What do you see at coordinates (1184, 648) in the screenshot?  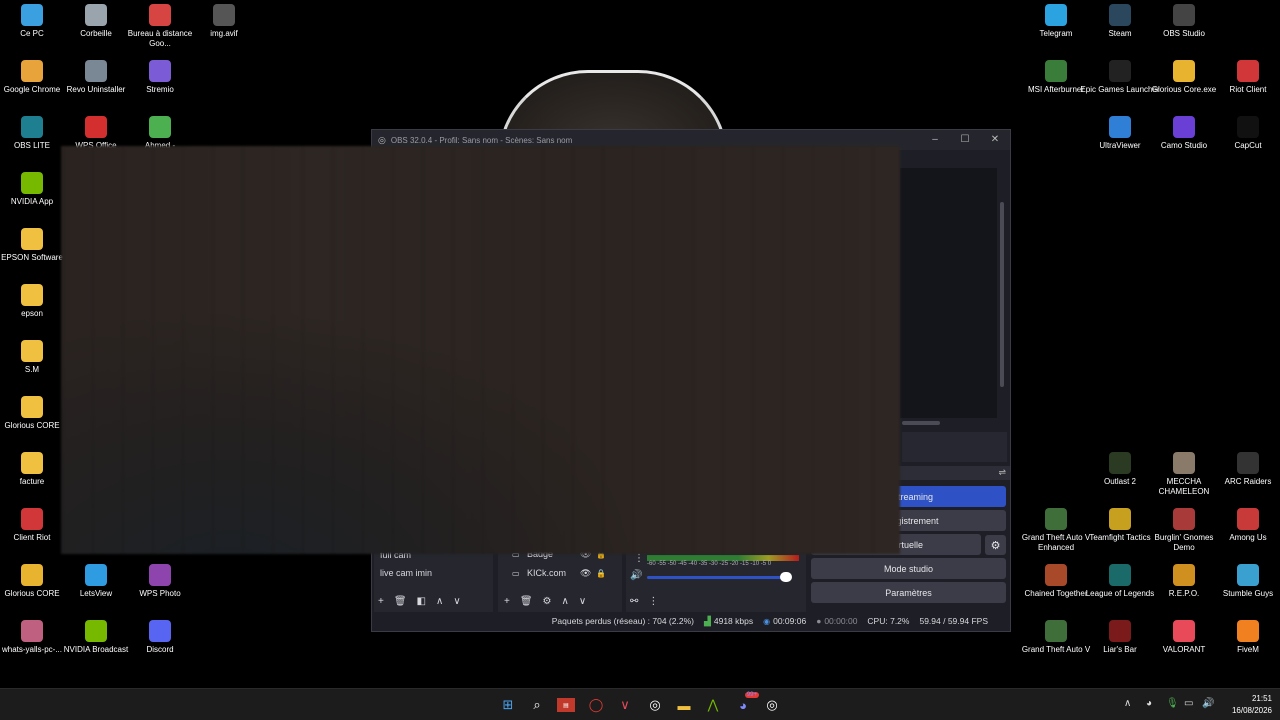 I see `desktop-shortcut: VALORANT` at bounding box center [1184, 648].